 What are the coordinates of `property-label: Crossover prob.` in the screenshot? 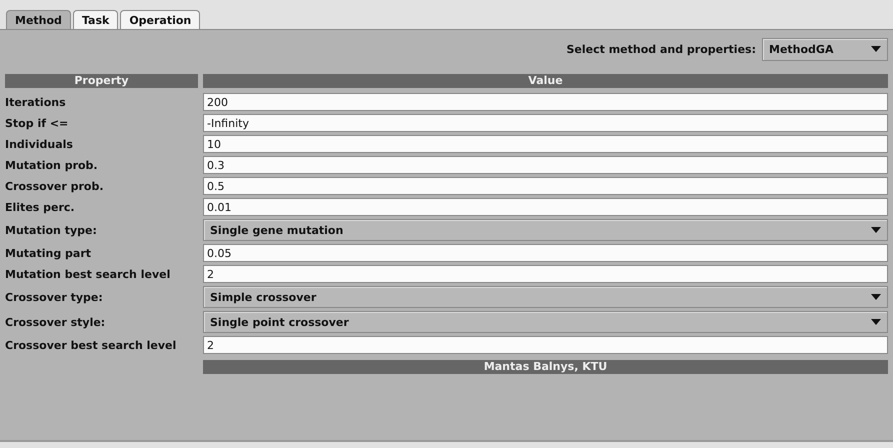 It's located at (55, 186).